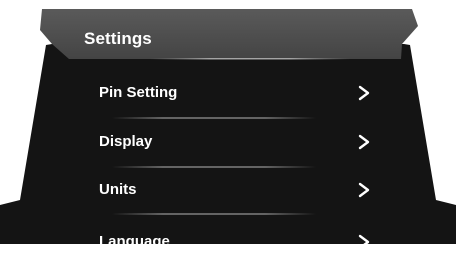 The width and height of the screenshot is (456, 264). I want to click on menu-item-label: Display, so click(126, 141).